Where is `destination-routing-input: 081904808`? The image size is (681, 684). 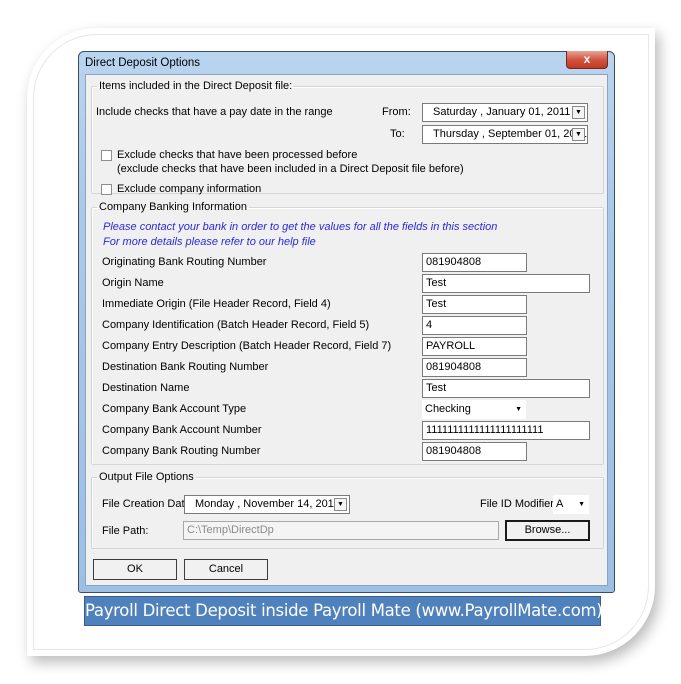
destination-routing-input: 081904808 is located at coordinates (474, 367).